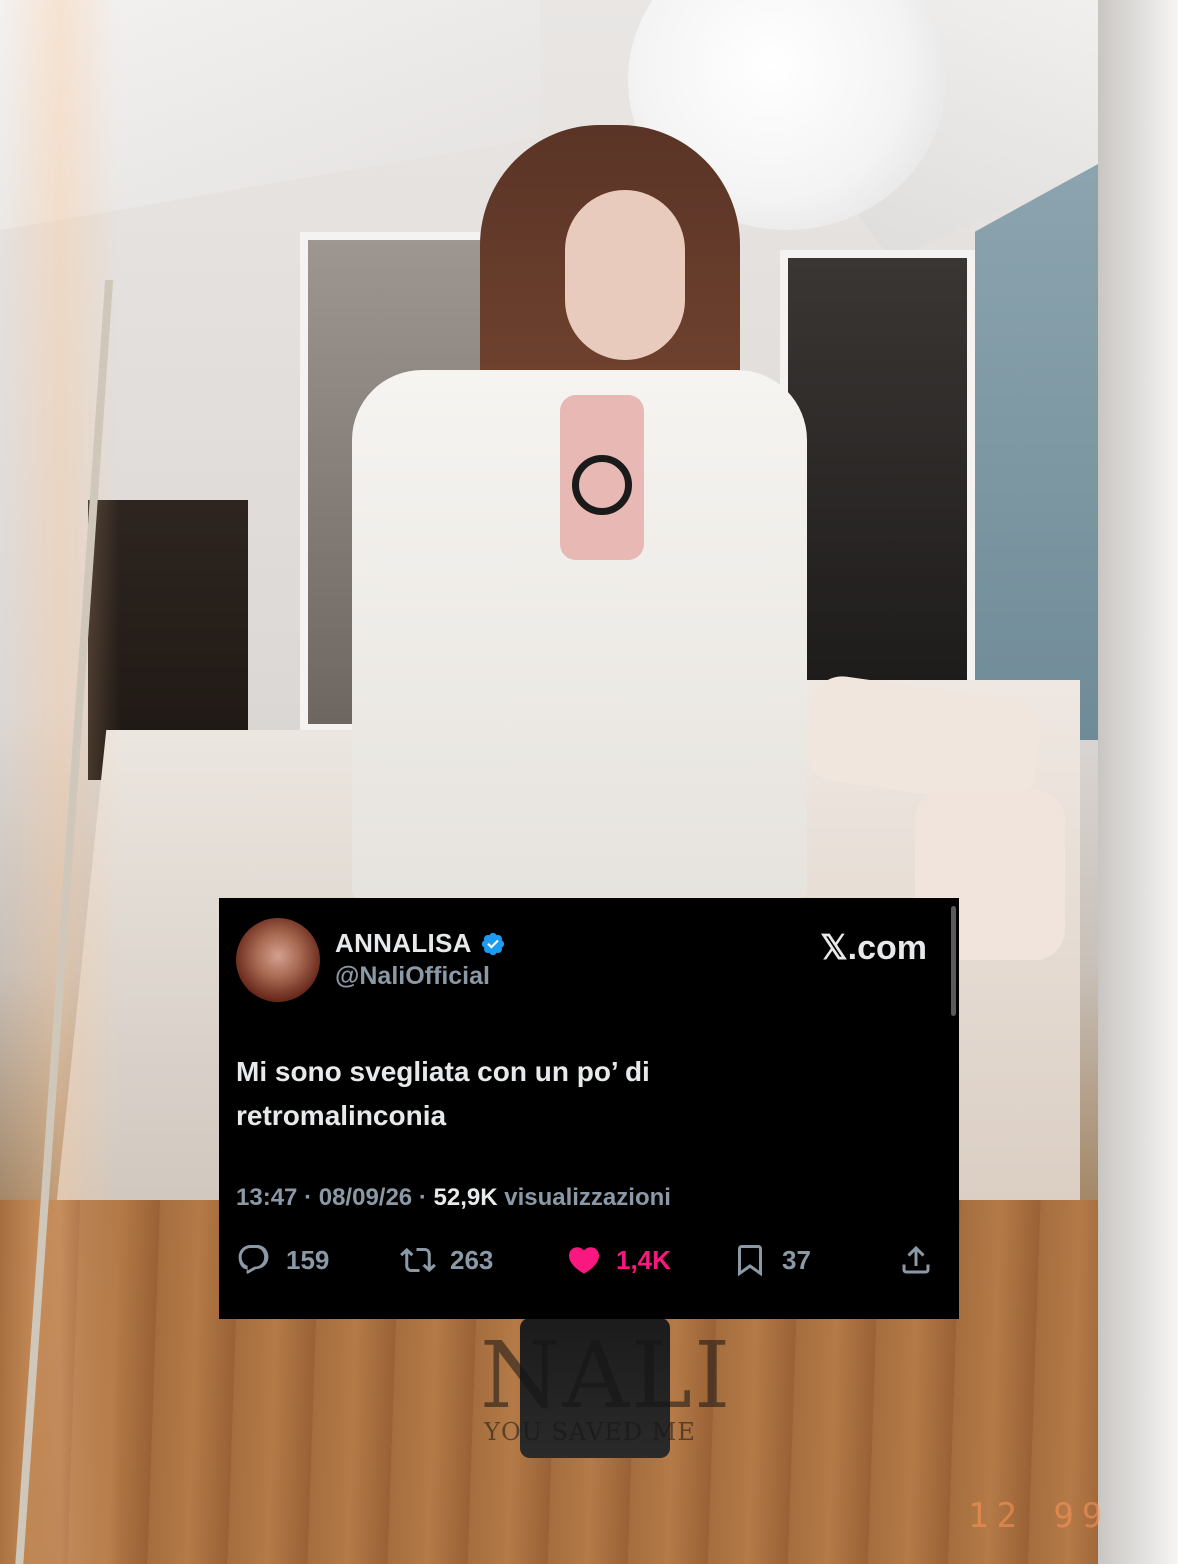 The image size is (1178, 1564). I want to click on tweet-text-line: Mi sono svegliata con un po’ di, so click(443, 1071).